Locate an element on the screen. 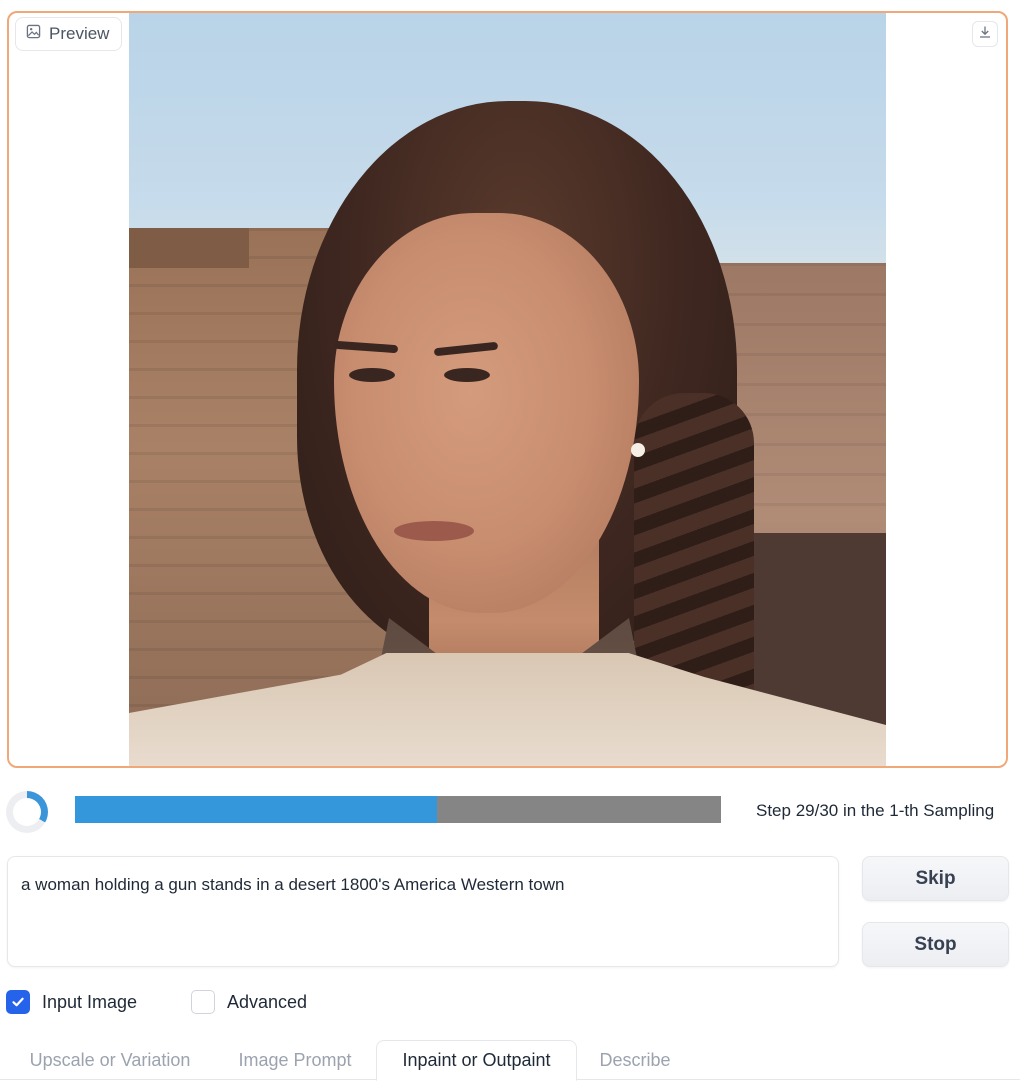 This screenshot has height=1081, width=1020. checkbox-checked-icon is located at coordinates (18, 1002).